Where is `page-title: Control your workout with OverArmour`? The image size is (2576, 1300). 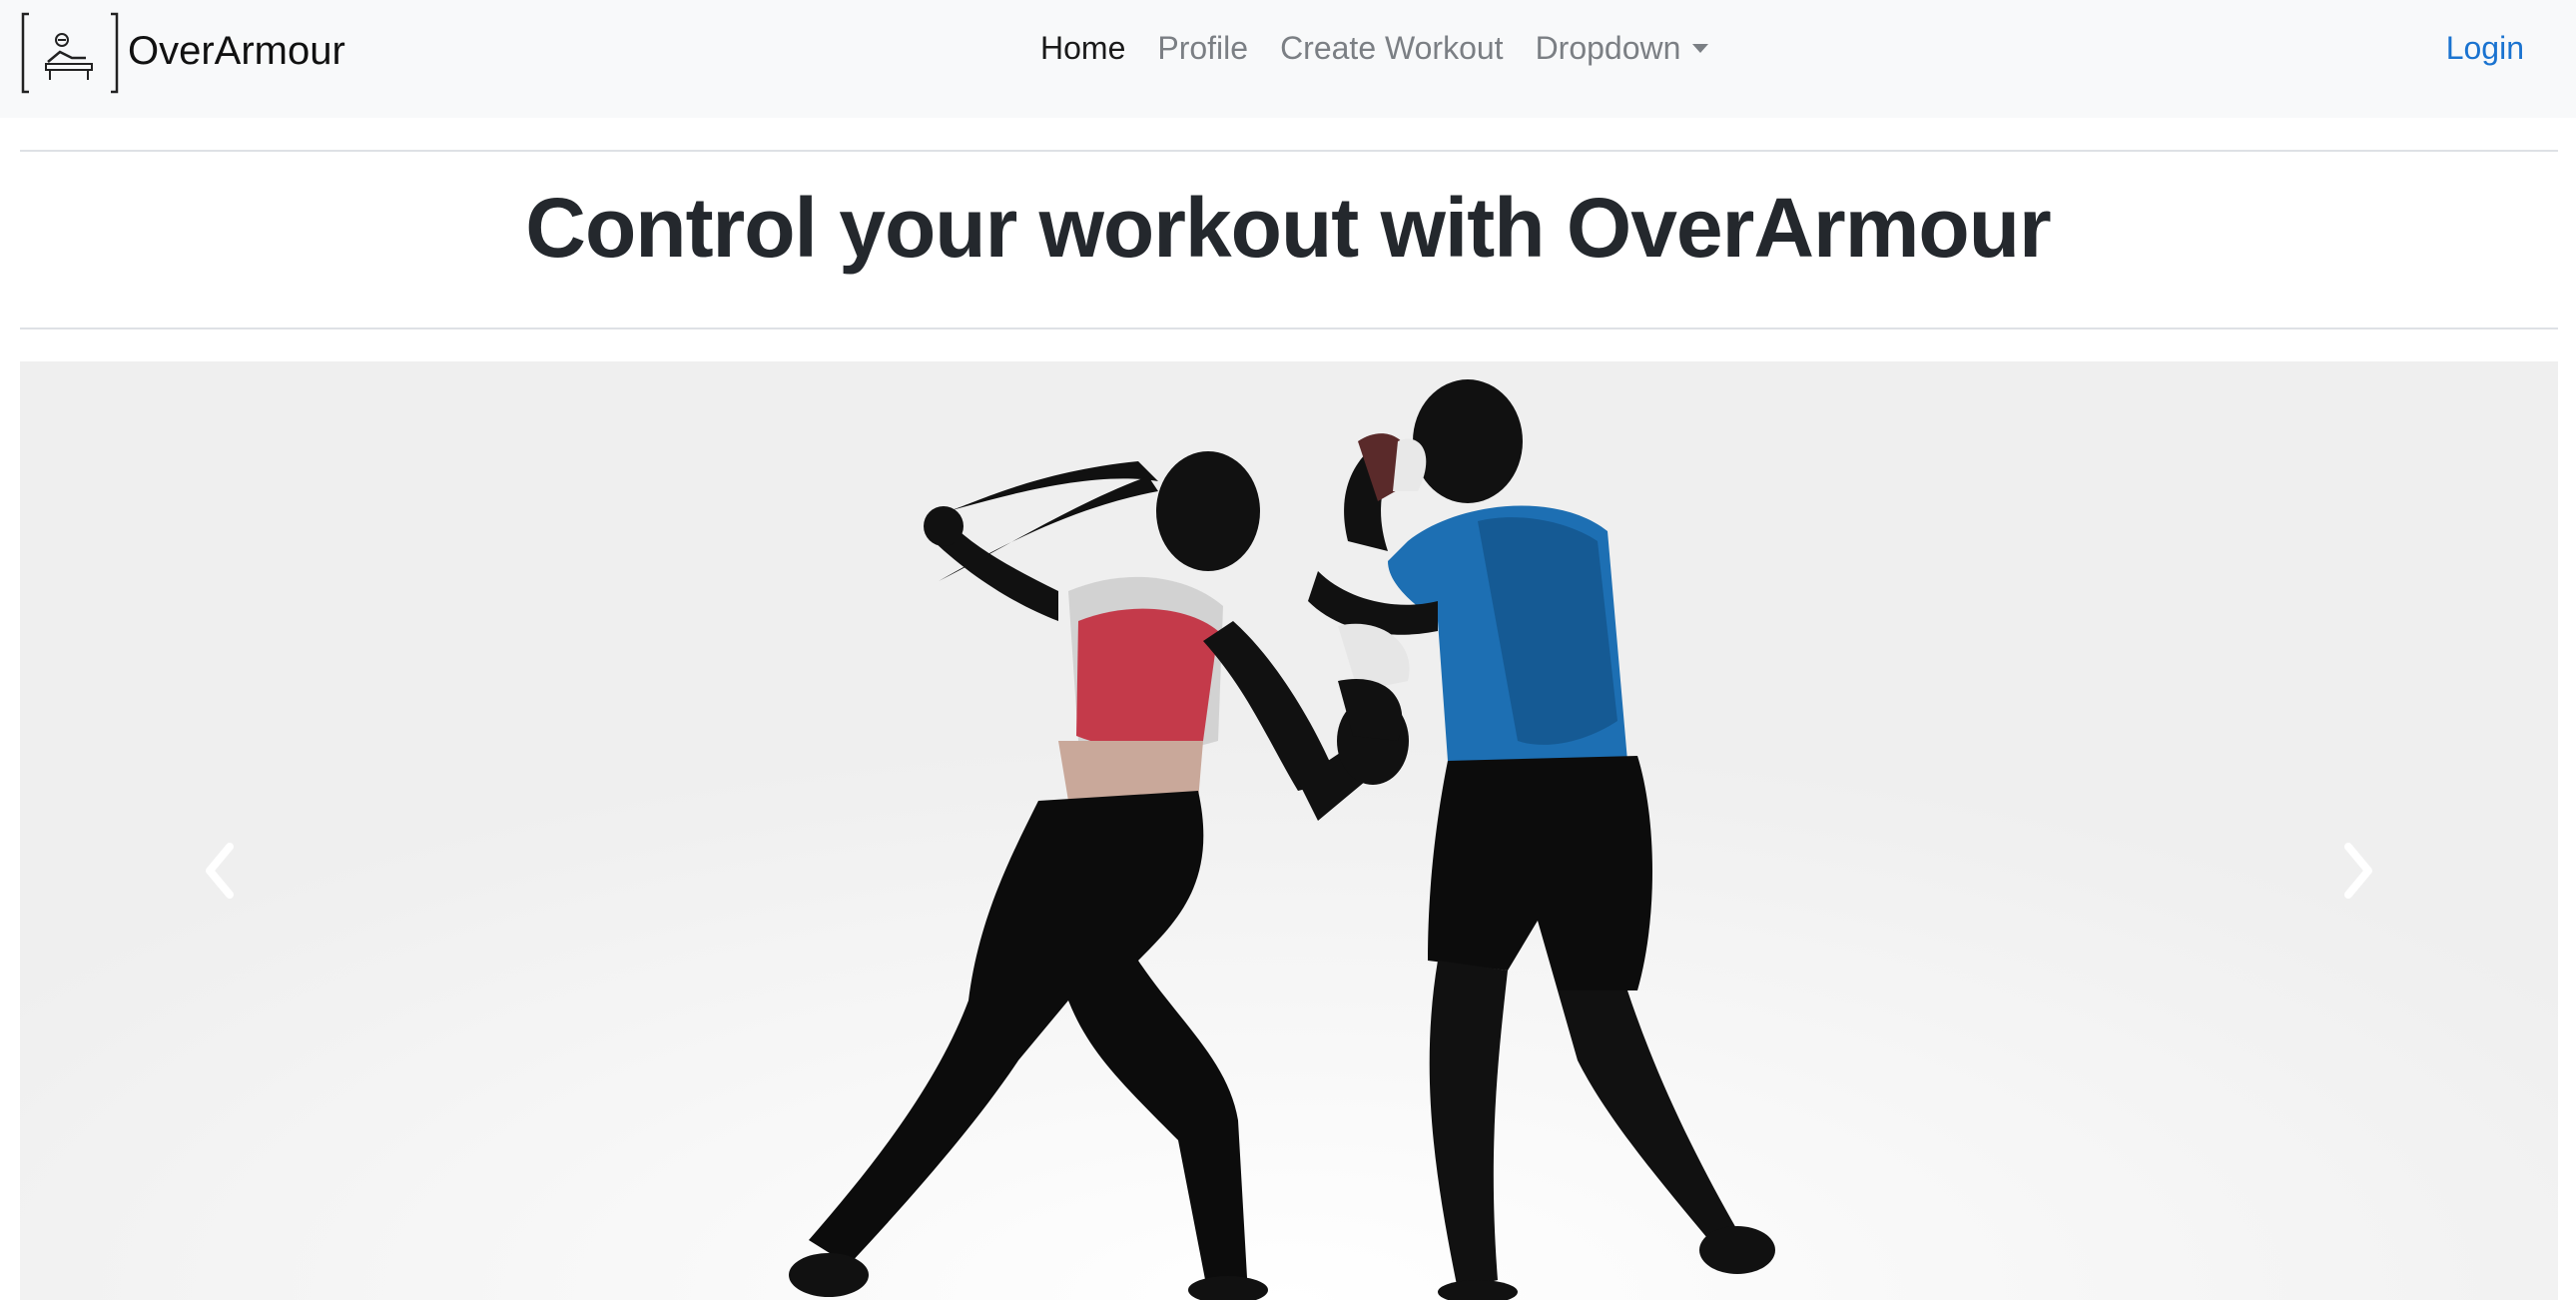
page-title: Control your workout with OverArmour is located at coordinates (1288, 228).